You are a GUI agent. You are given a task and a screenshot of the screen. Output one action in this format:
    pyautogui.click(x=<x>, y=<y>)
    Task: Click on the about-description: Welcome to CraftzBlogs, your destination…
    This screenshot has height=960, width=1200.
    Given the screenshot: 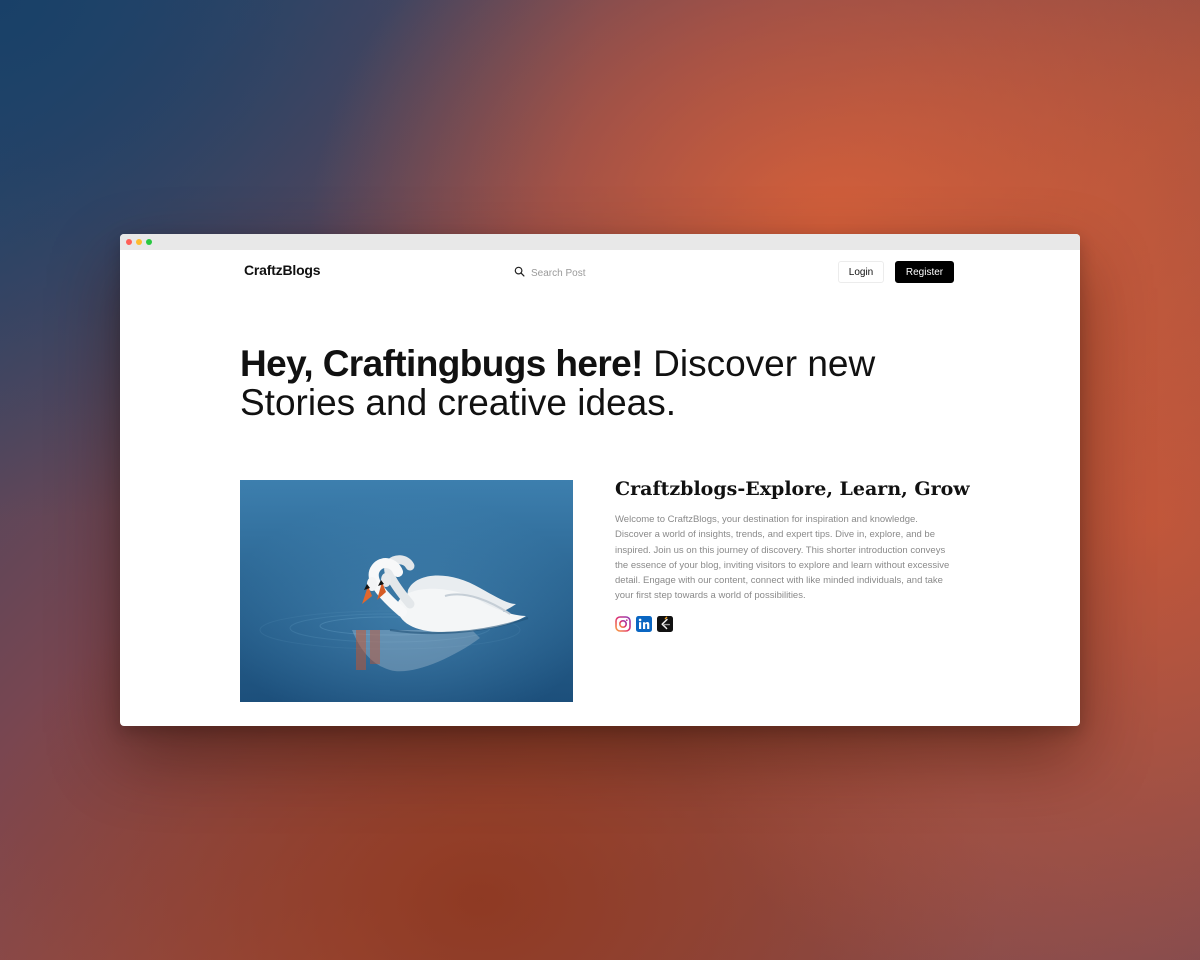 What is the action you would take?
    pyautogui.click(x=782, y=558)
    